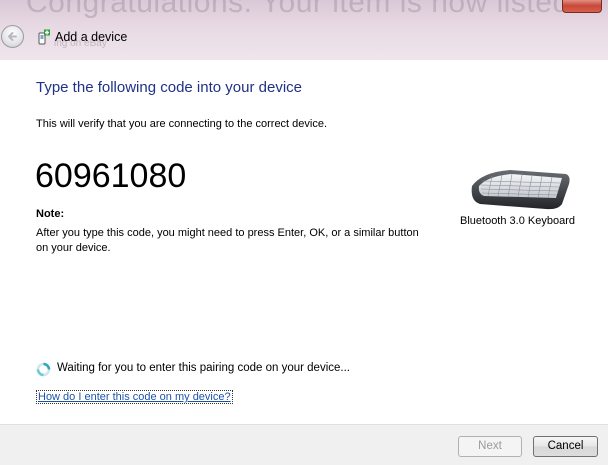 This screenshot has height=465, width=608. Describe the element at coordinates (298, 9) in the screenshot. I see `background-window-text: Congratulations. Your item is now listed` at that location.